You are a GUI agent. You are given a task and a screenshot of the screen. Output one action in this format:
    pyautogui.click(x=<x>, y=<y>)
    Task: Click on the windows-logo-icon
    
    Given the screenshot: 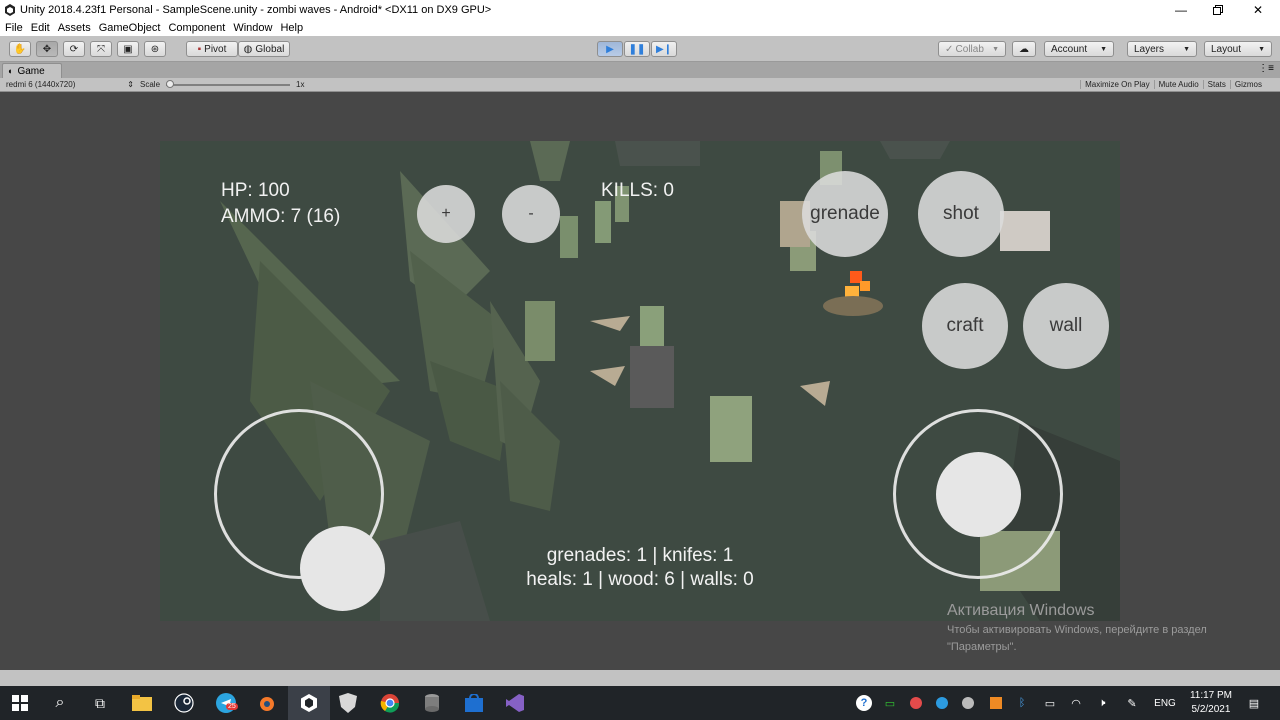 What is the action you would take?
    pyautogui.click(x=20, y=703)
    